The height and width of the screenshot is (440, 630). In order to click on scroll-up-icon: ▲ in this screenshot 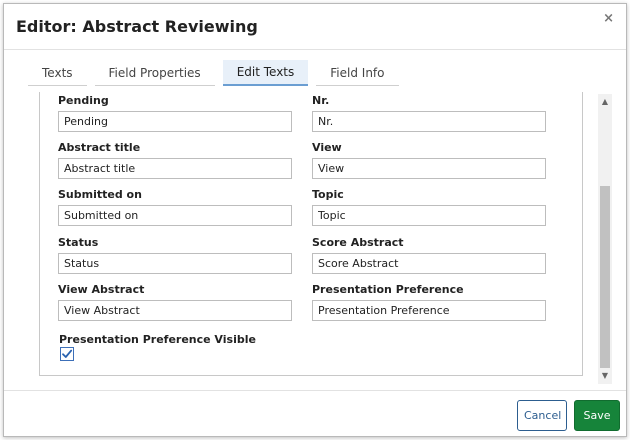, I will do `click(605, 102)`.